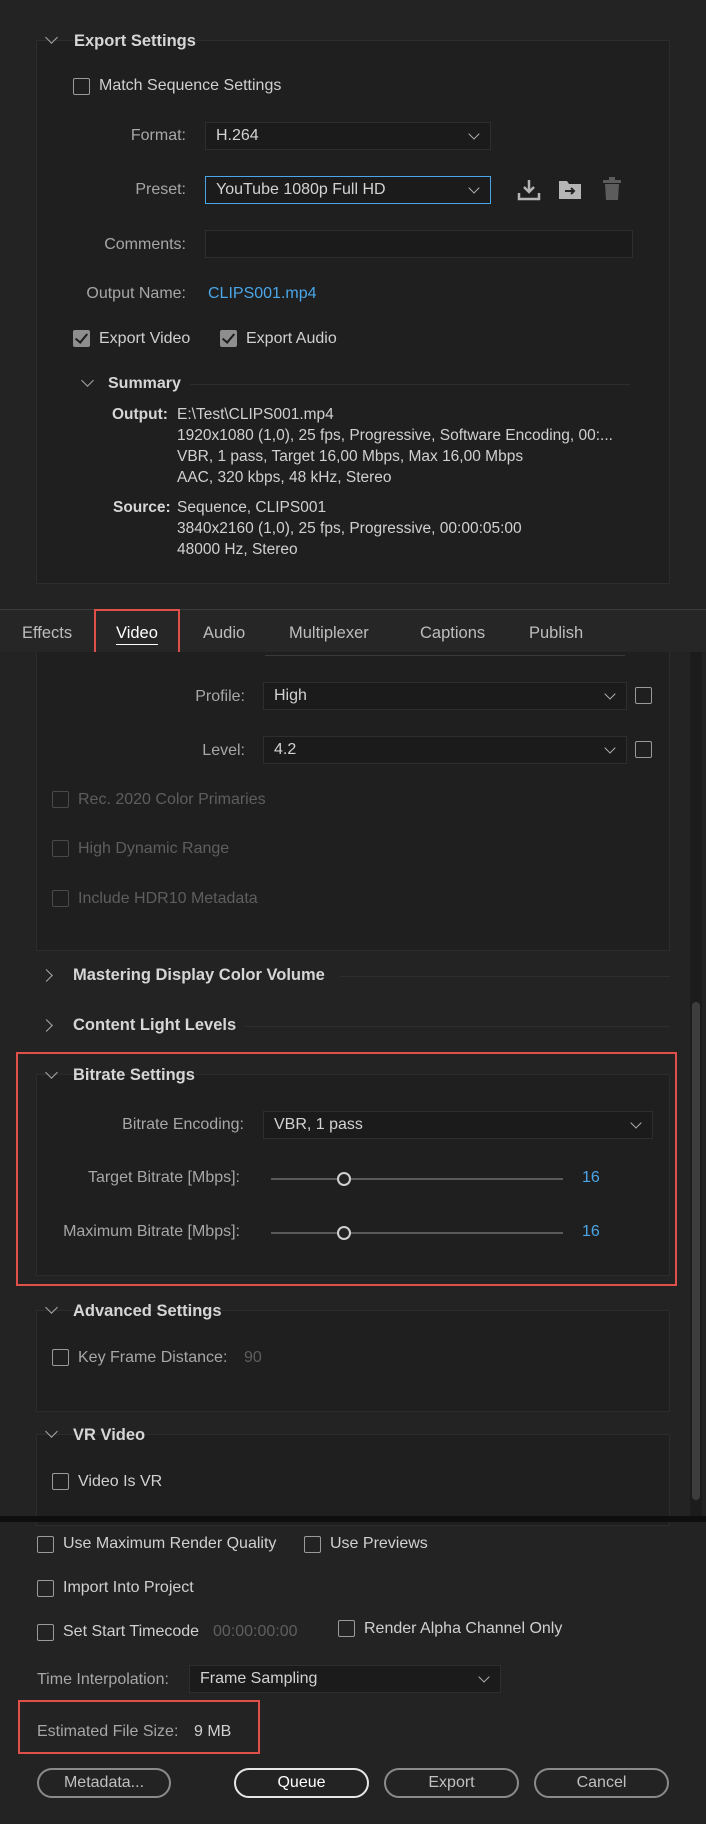  What do you see at coordinates (505, 976) in the screenshot?
I see `mastering-divider` at bounding box center [505, 976].